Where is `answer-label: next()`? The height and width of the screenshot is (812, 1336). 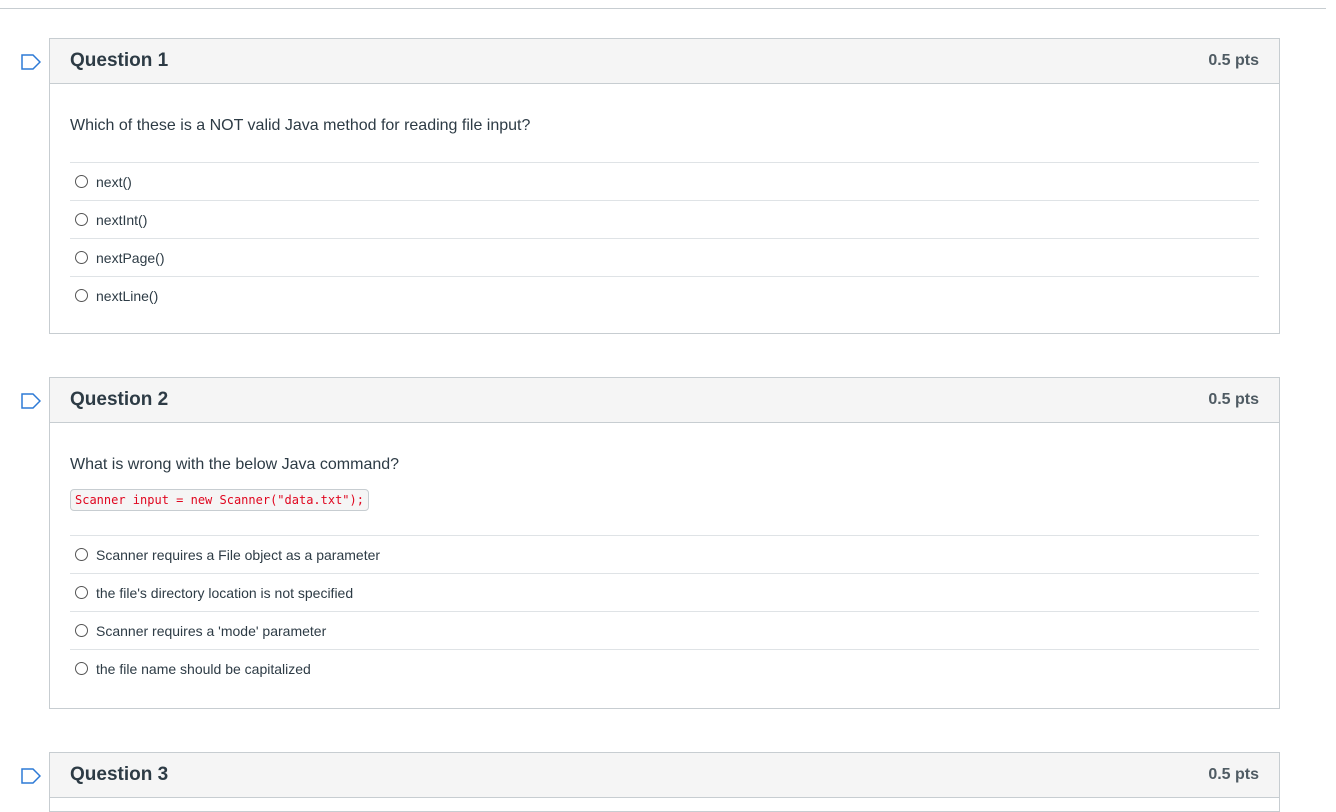 answer-label: next() is located at coordinates (114, 181).